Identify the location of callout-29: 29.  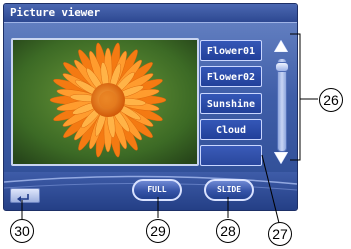
(158, 231).